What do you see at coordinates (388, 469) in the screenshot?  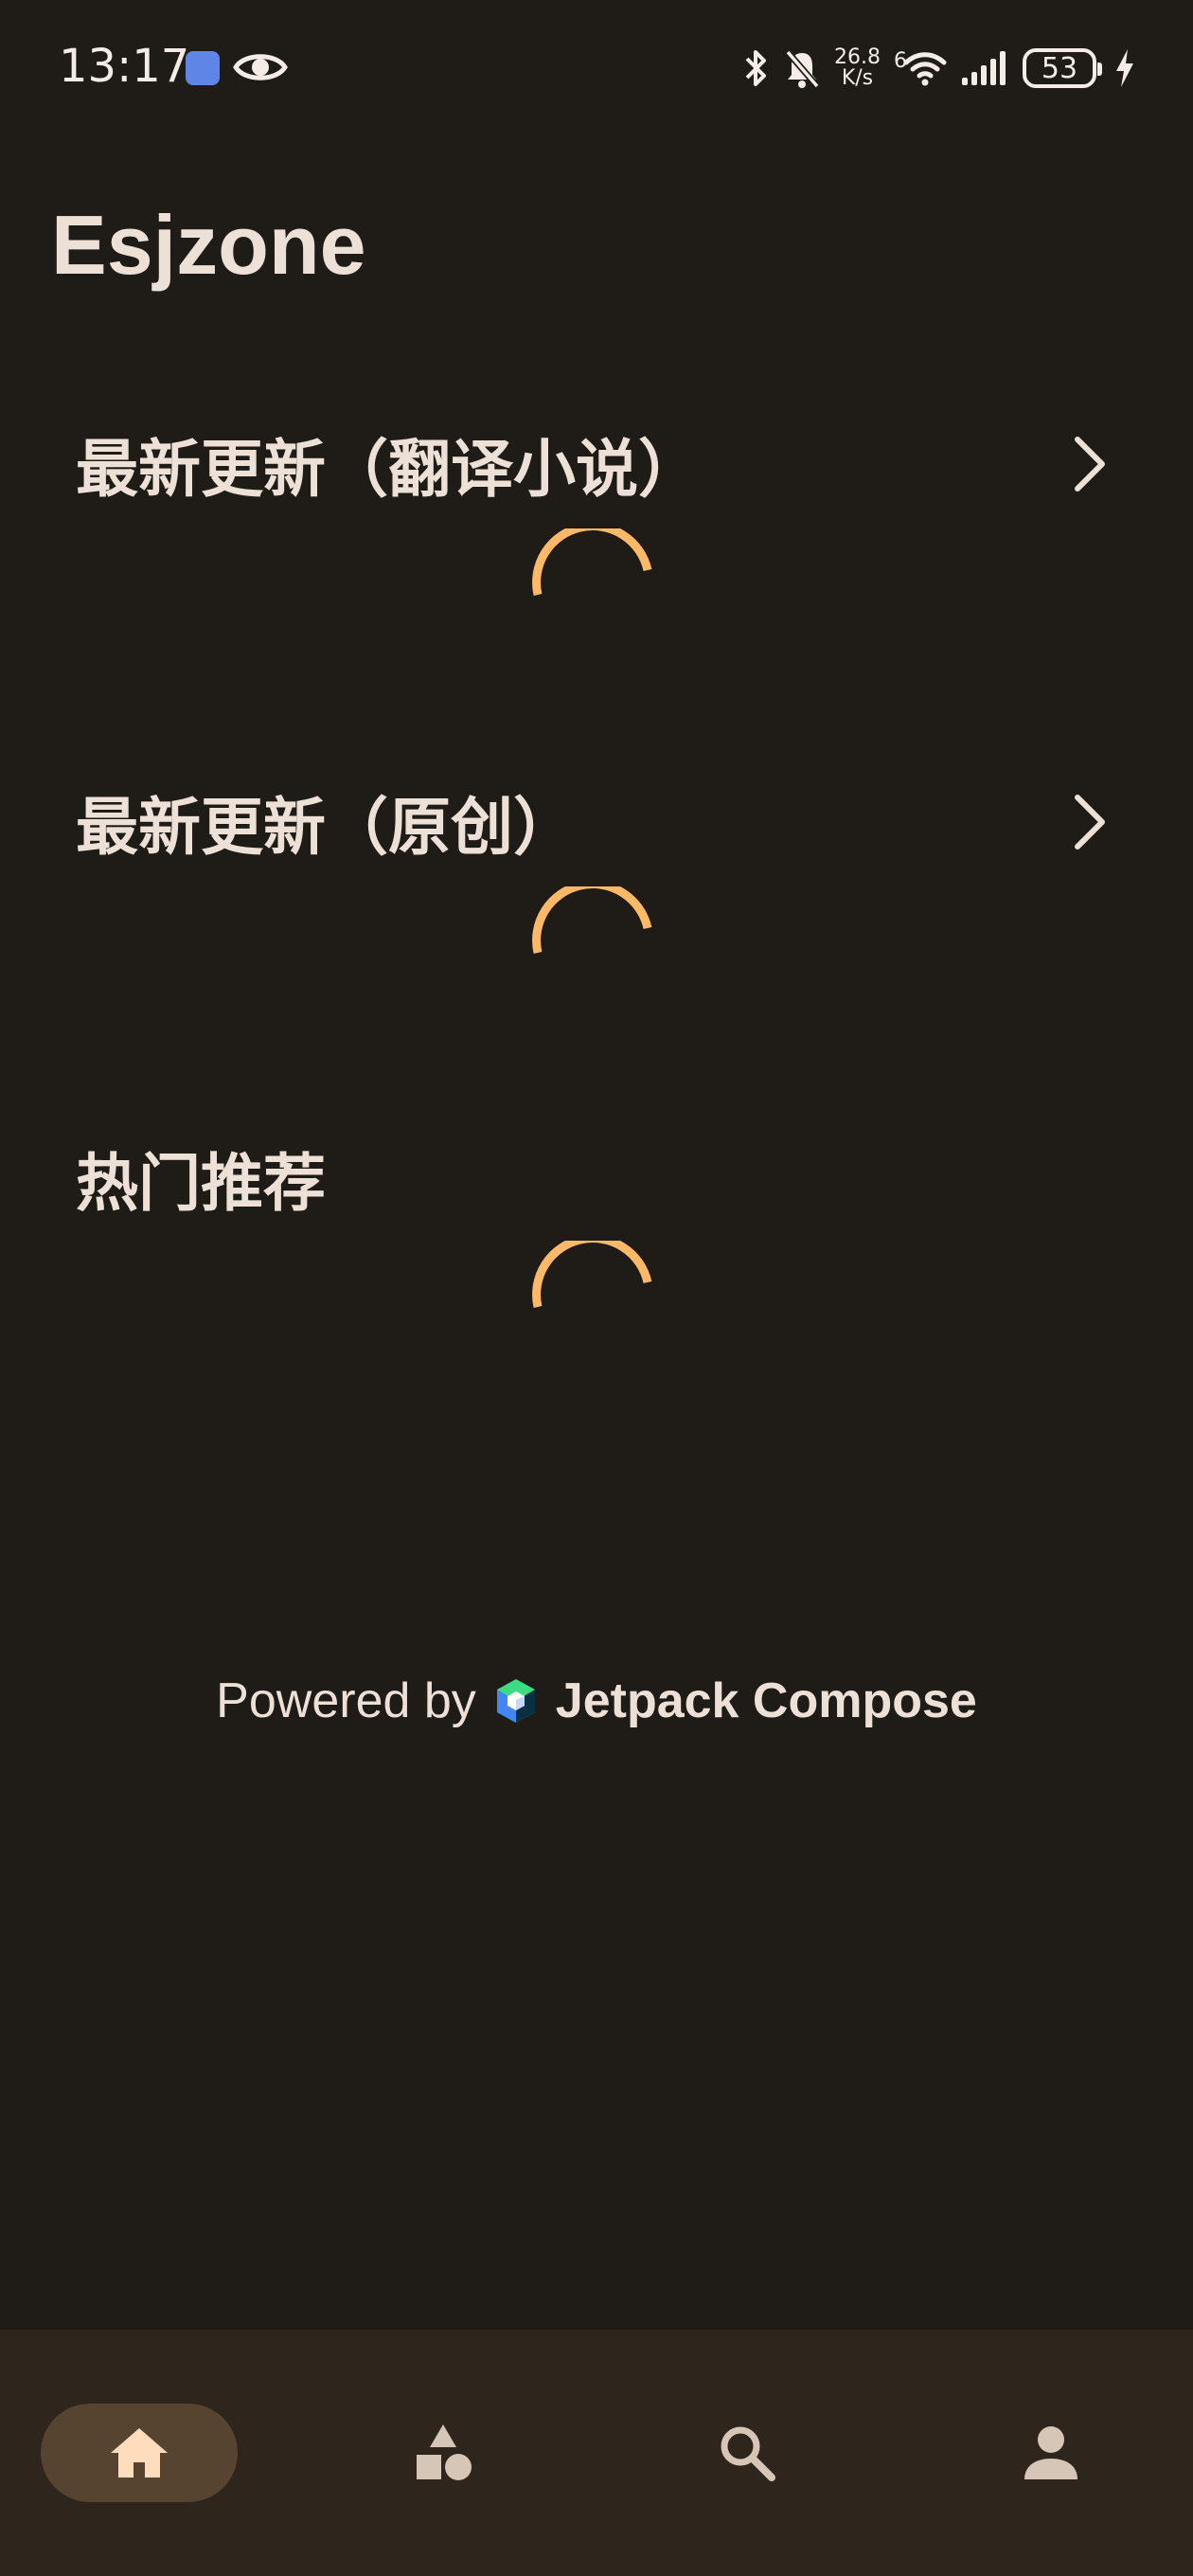 I see `section-title: 最新更新（翻译小说）` at bounding box center [388, 469].